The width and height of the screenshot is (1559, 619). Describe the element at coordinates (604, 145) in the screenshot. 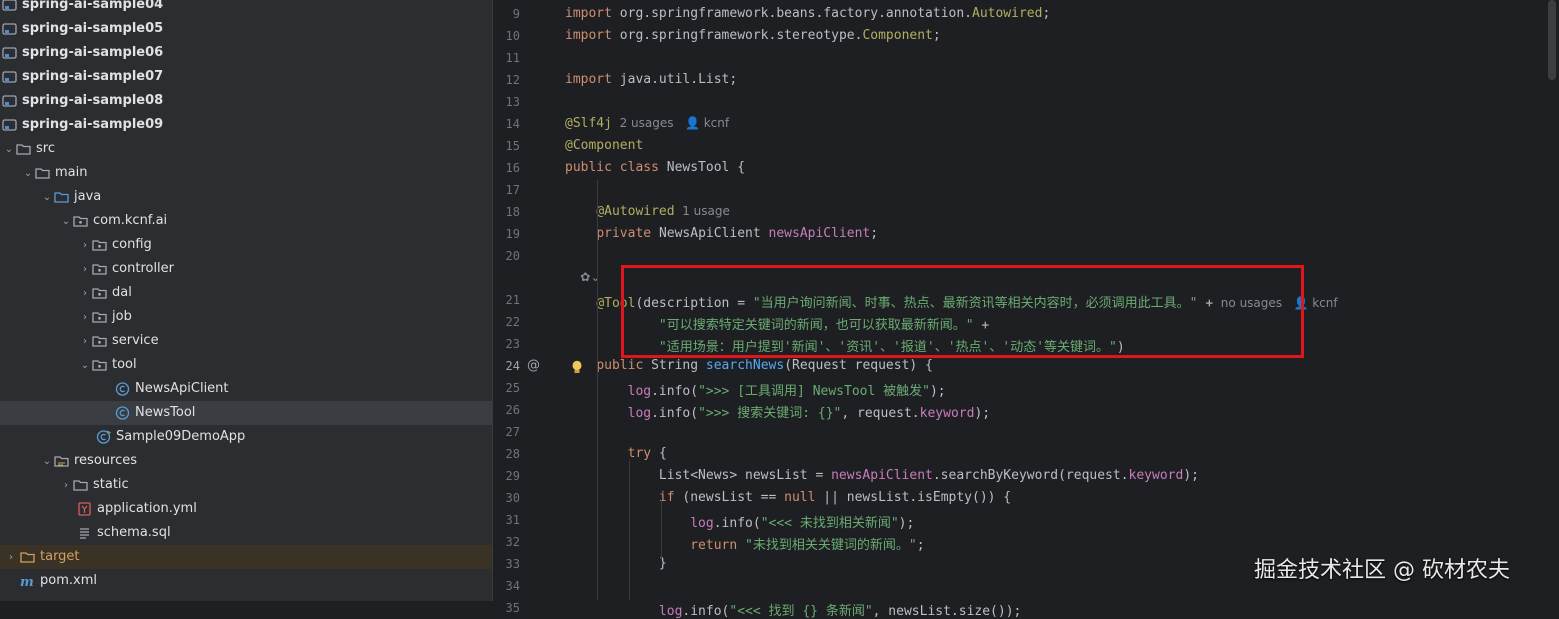

I see `code-line: @Component` at that location.